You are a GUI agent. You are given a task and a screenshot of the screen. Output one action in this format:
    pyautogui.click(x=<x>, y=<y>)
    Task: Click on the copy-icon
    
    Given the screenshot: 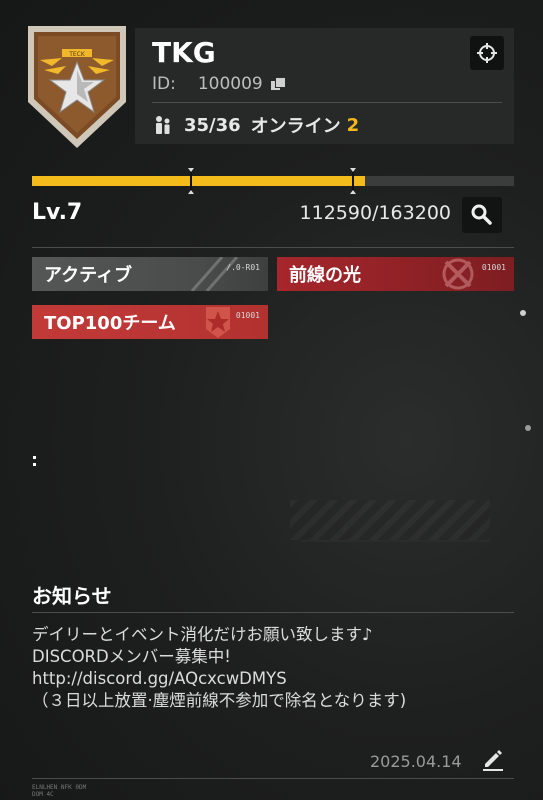 What is the action you would take?
    pyautogui.click(x=278, y=84)
    